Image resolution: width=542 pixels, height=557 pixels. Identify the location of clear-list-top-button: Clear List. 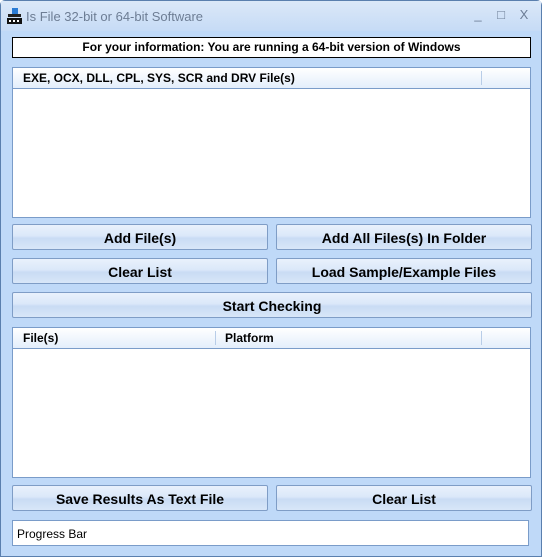
(140, 271).